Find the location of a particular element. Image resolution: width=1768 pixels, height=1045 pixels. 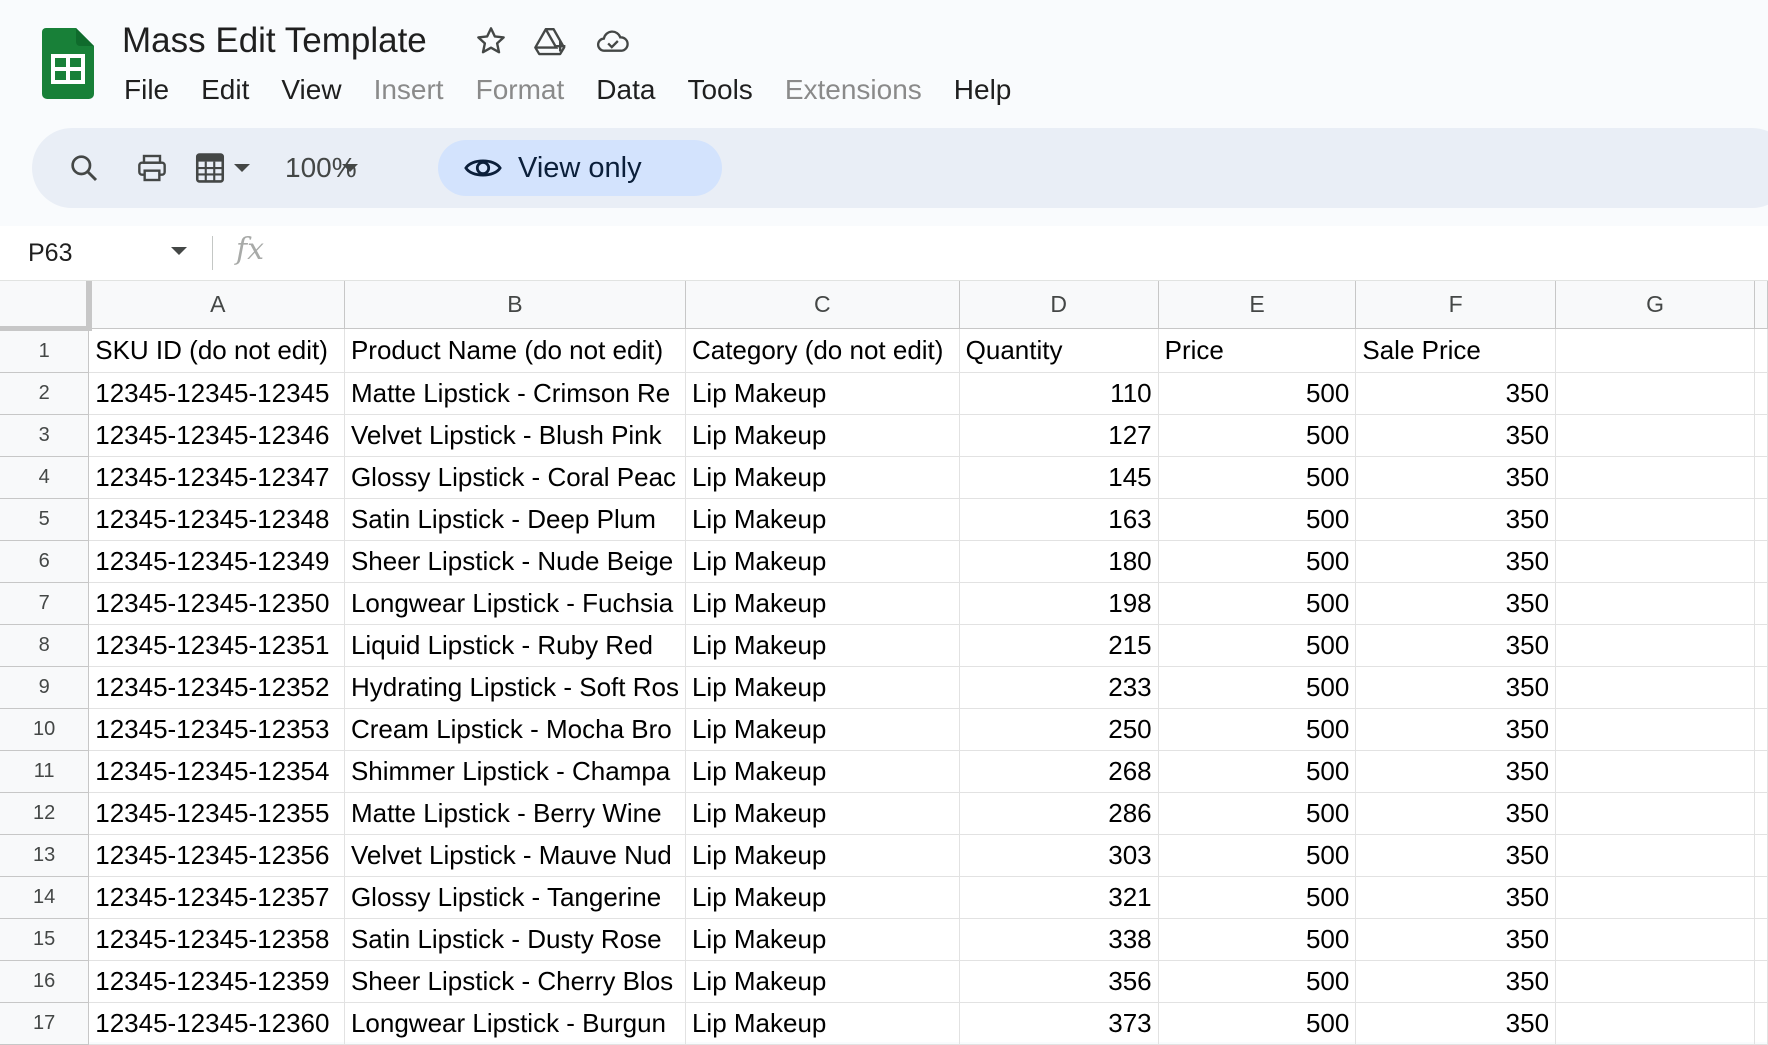

cell-f4: 350 is located at coordinates (1456, 477).